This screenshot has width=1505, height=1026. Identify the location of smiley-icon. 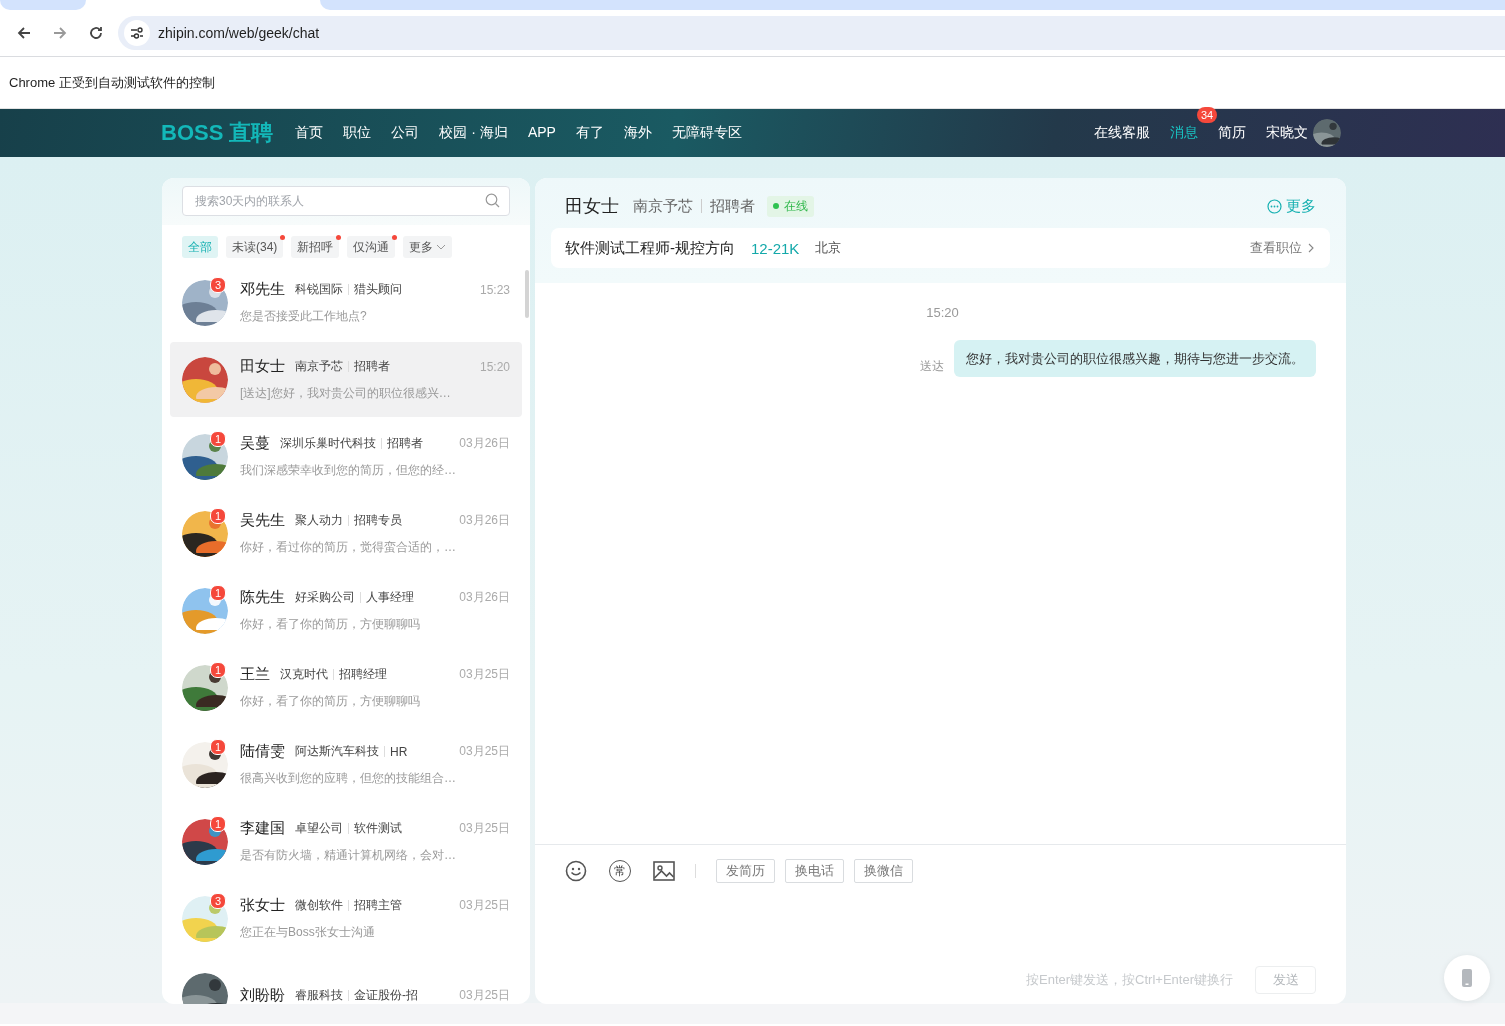
(576, 871).